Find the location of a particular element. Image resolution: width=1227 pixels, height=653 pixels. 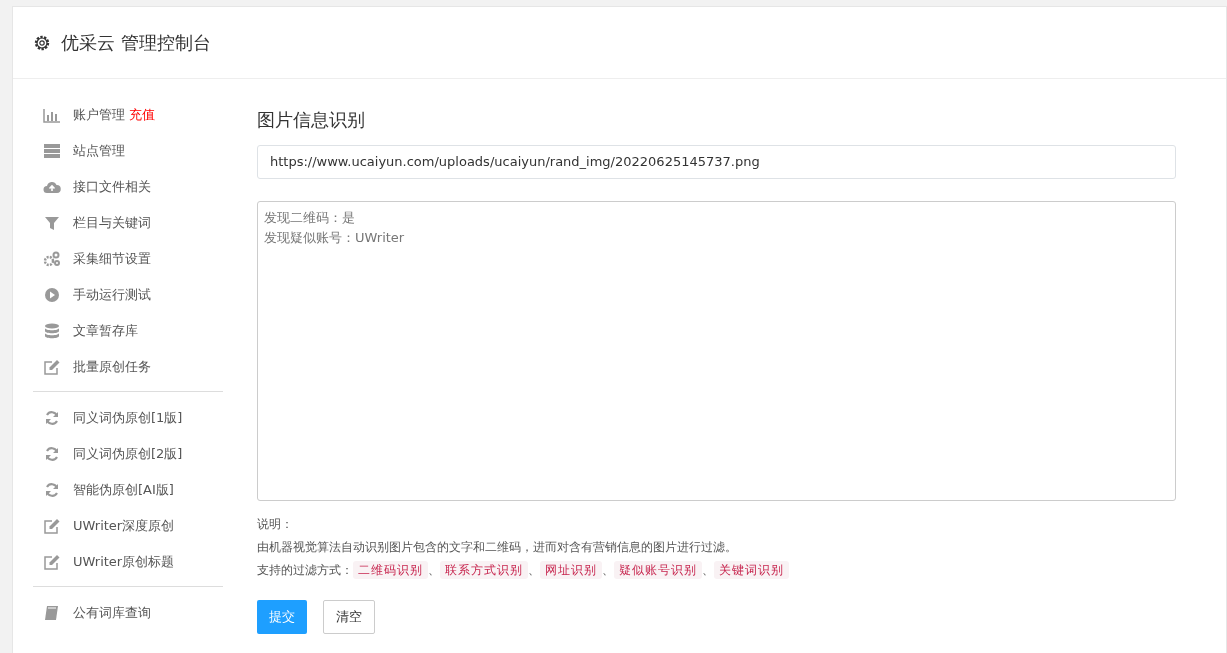

chart-icon is located at coordinates (52, 115).